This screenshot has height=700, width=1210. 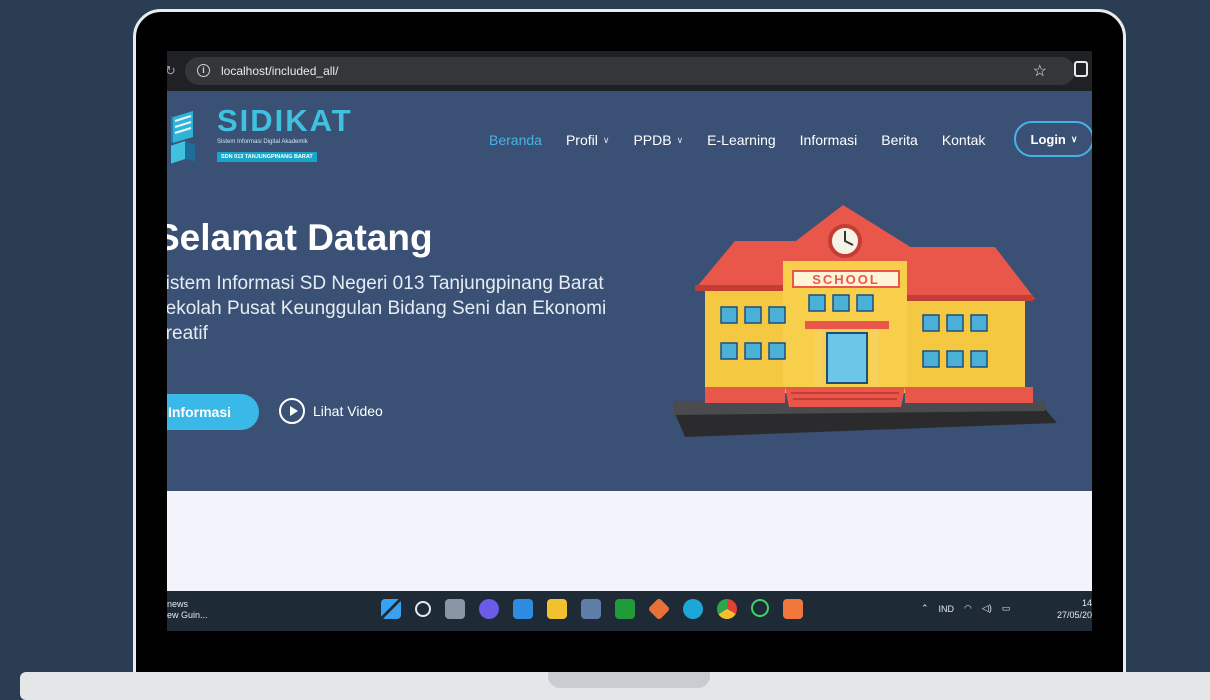 I want to click on system-tray: ⌃ IND ◠ ◁) ▭, so click(x=965, y=608).